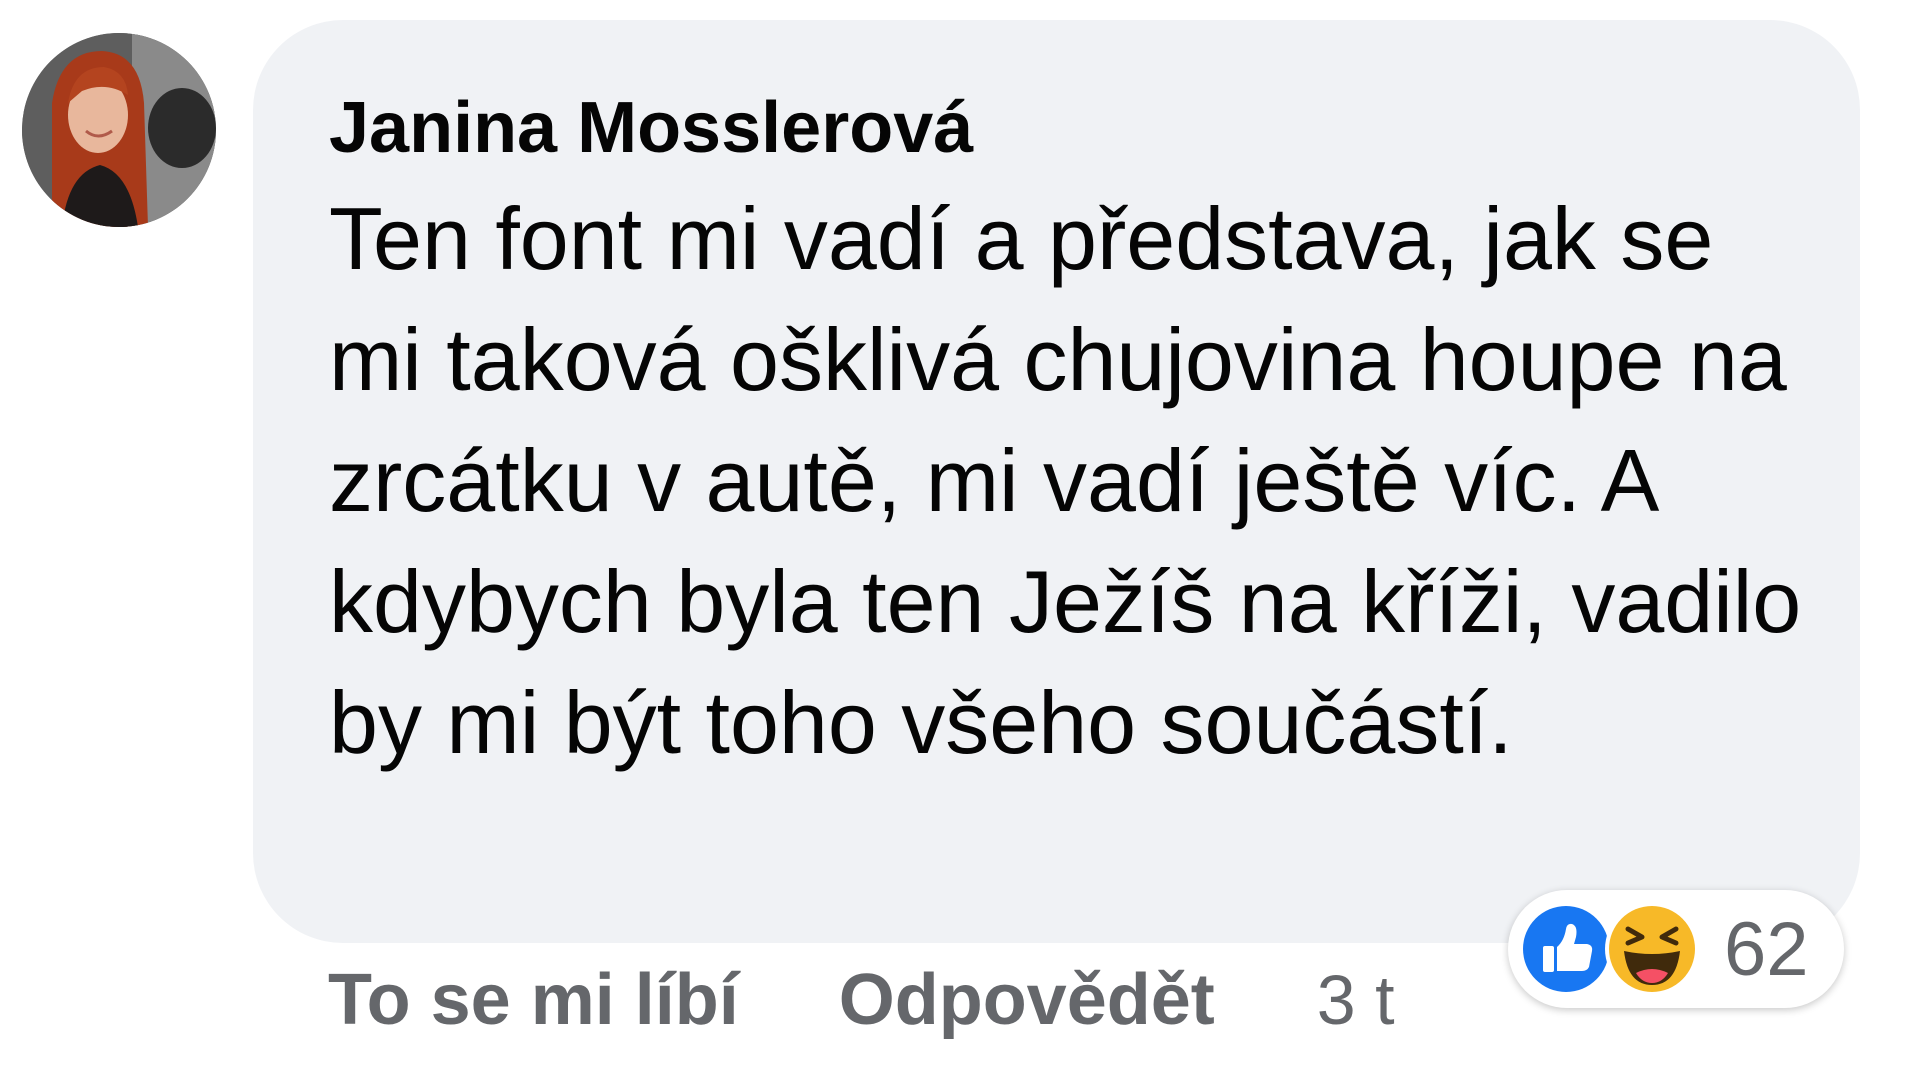  I want to click on avatar-photo, so click(119, 130).